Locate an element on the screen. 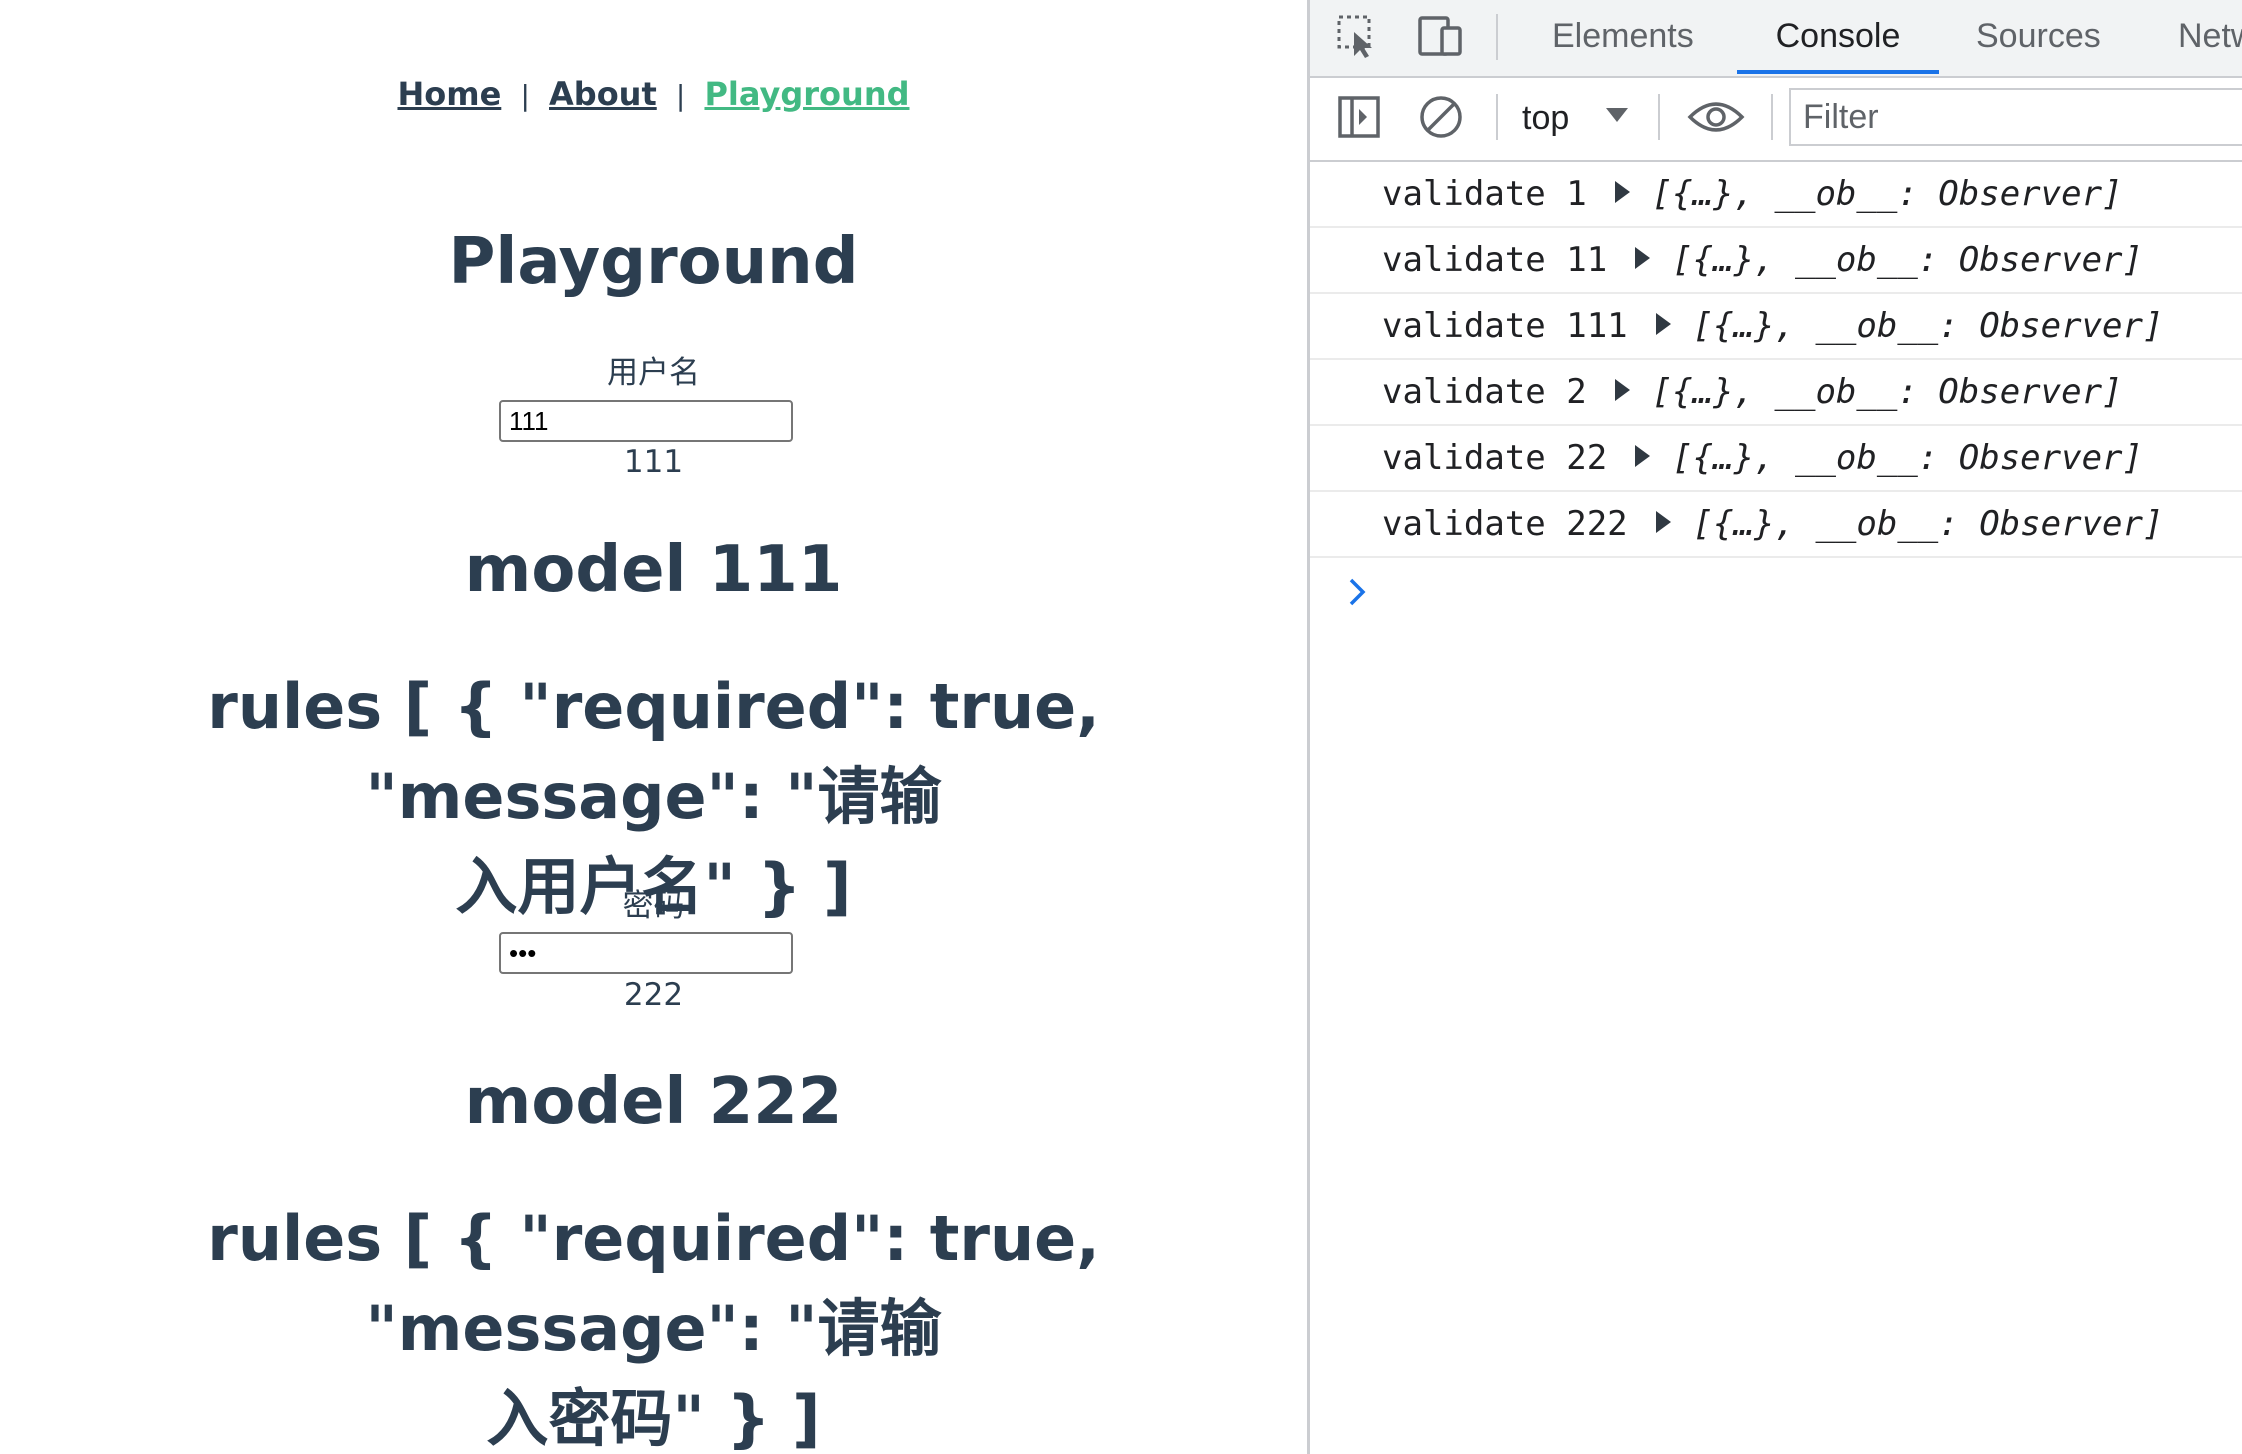 Image resolution: width=2242 pixels, height=1454 pixels. page-title: Playground is located at coordinates (653, 262).